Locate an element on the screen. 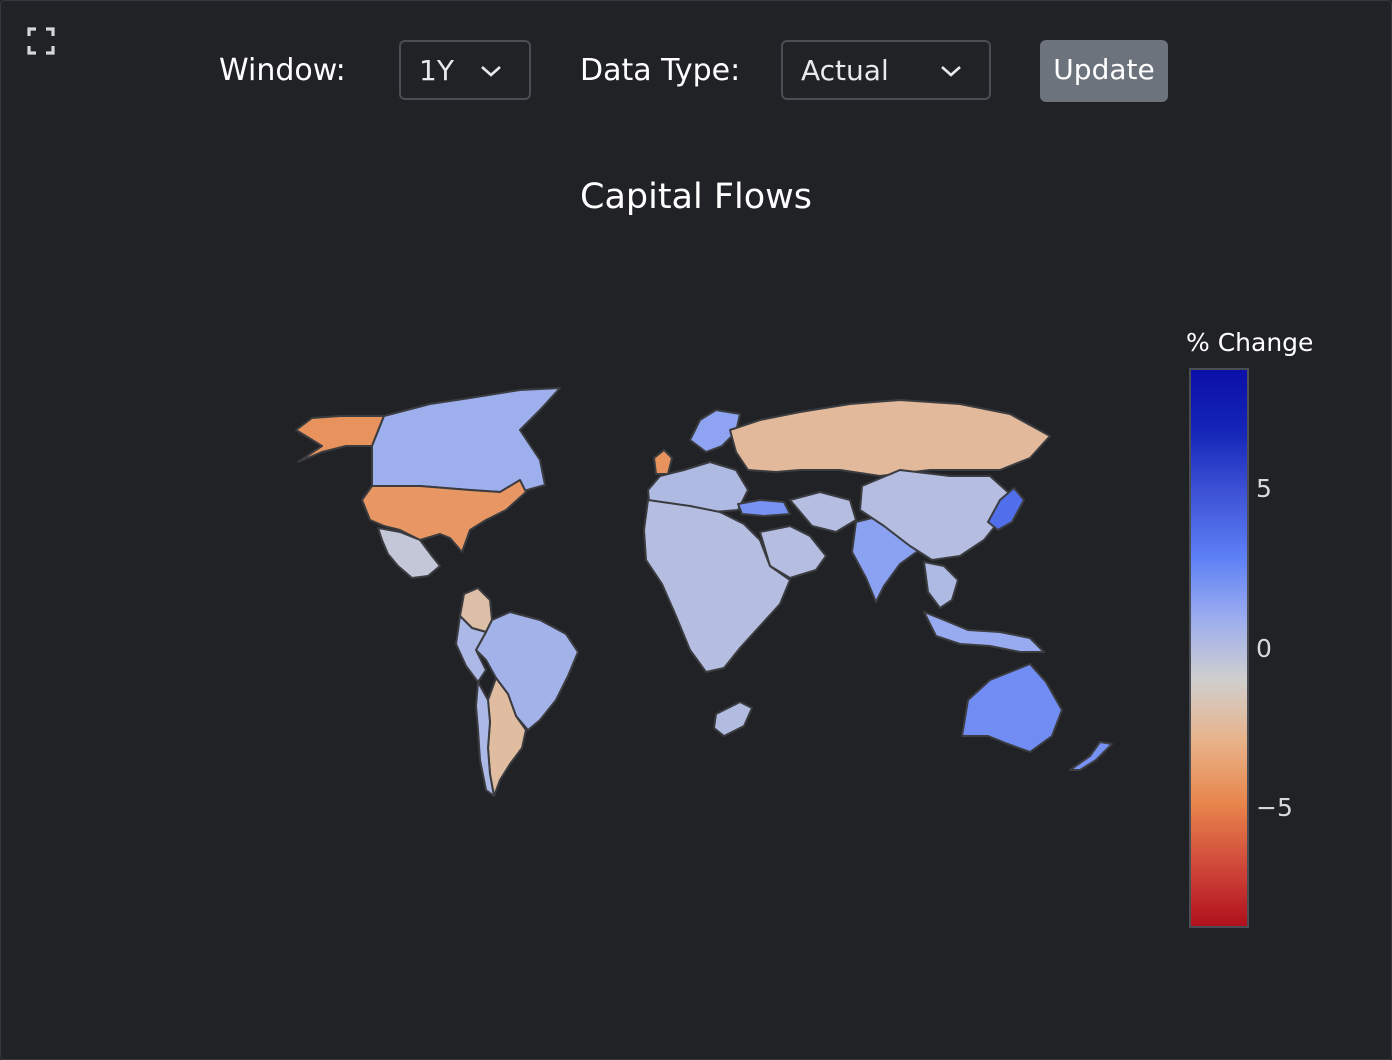  country-indonesia is located at coordinates (984, 632).